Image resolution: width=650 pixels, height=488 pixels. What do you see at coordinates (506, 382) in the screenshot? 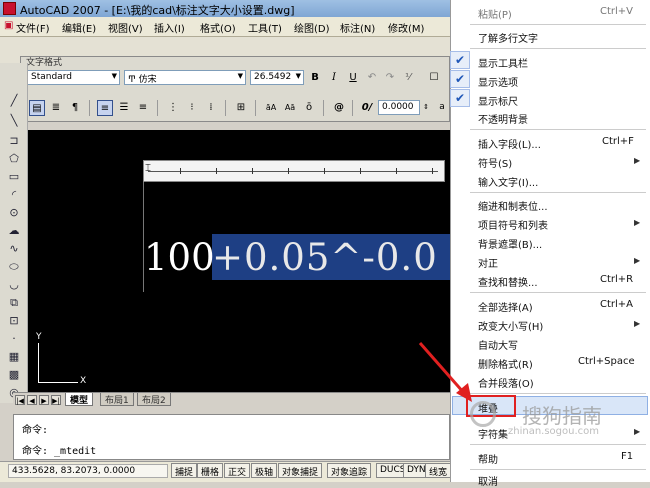
I see `menu-item-combine-paragraphs: 合并段落(O)` at bounding box center [506, 382].